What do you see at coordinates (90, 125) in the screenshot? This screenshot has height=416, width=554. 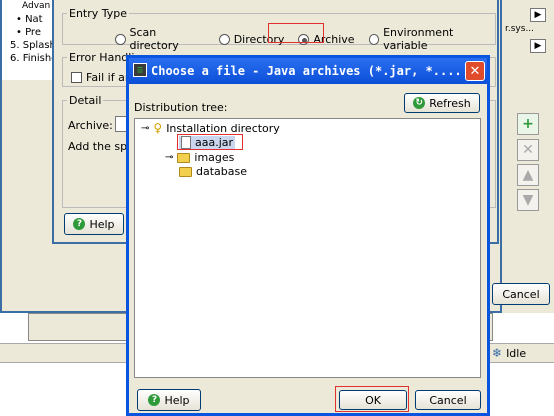 I see `archive-label: Archive:` at bounding box center [90, 125].